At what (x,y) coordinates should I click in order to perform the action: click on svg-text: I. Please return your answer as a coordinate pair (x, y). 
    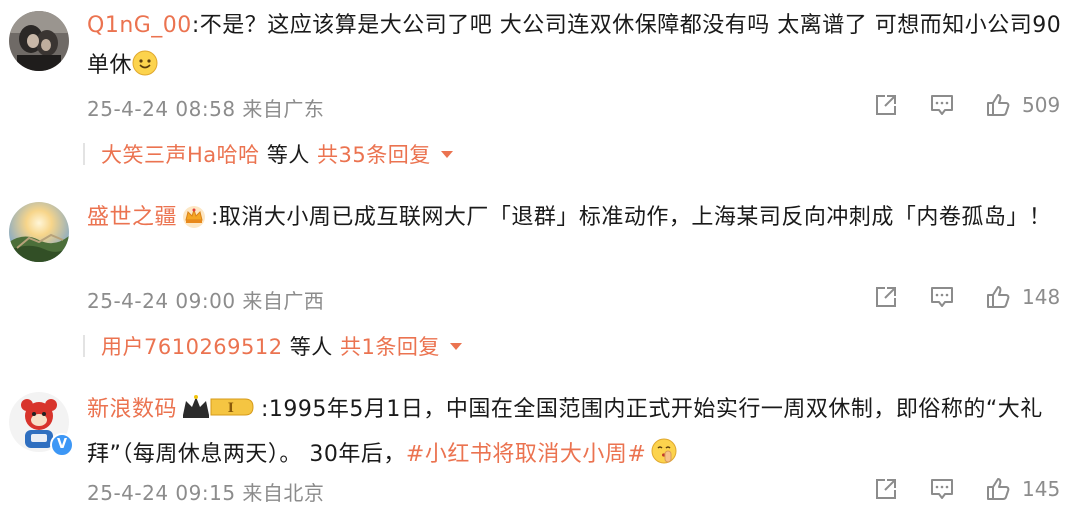
    Looking at the image, I should click on (231, 408).